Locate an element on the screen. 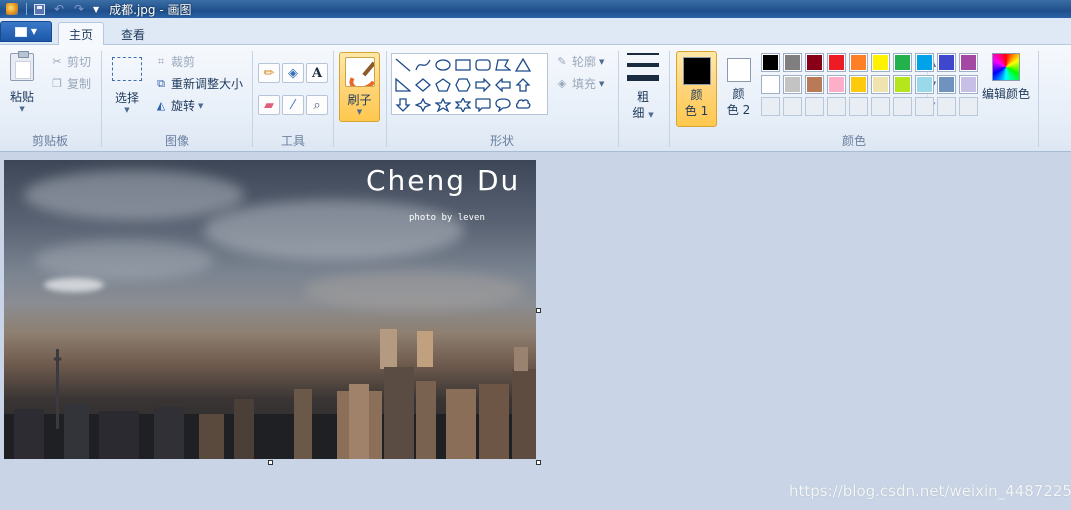 This screenshot has height=510, width=1071. resize-handle-right is located at coordinates (538, 310).